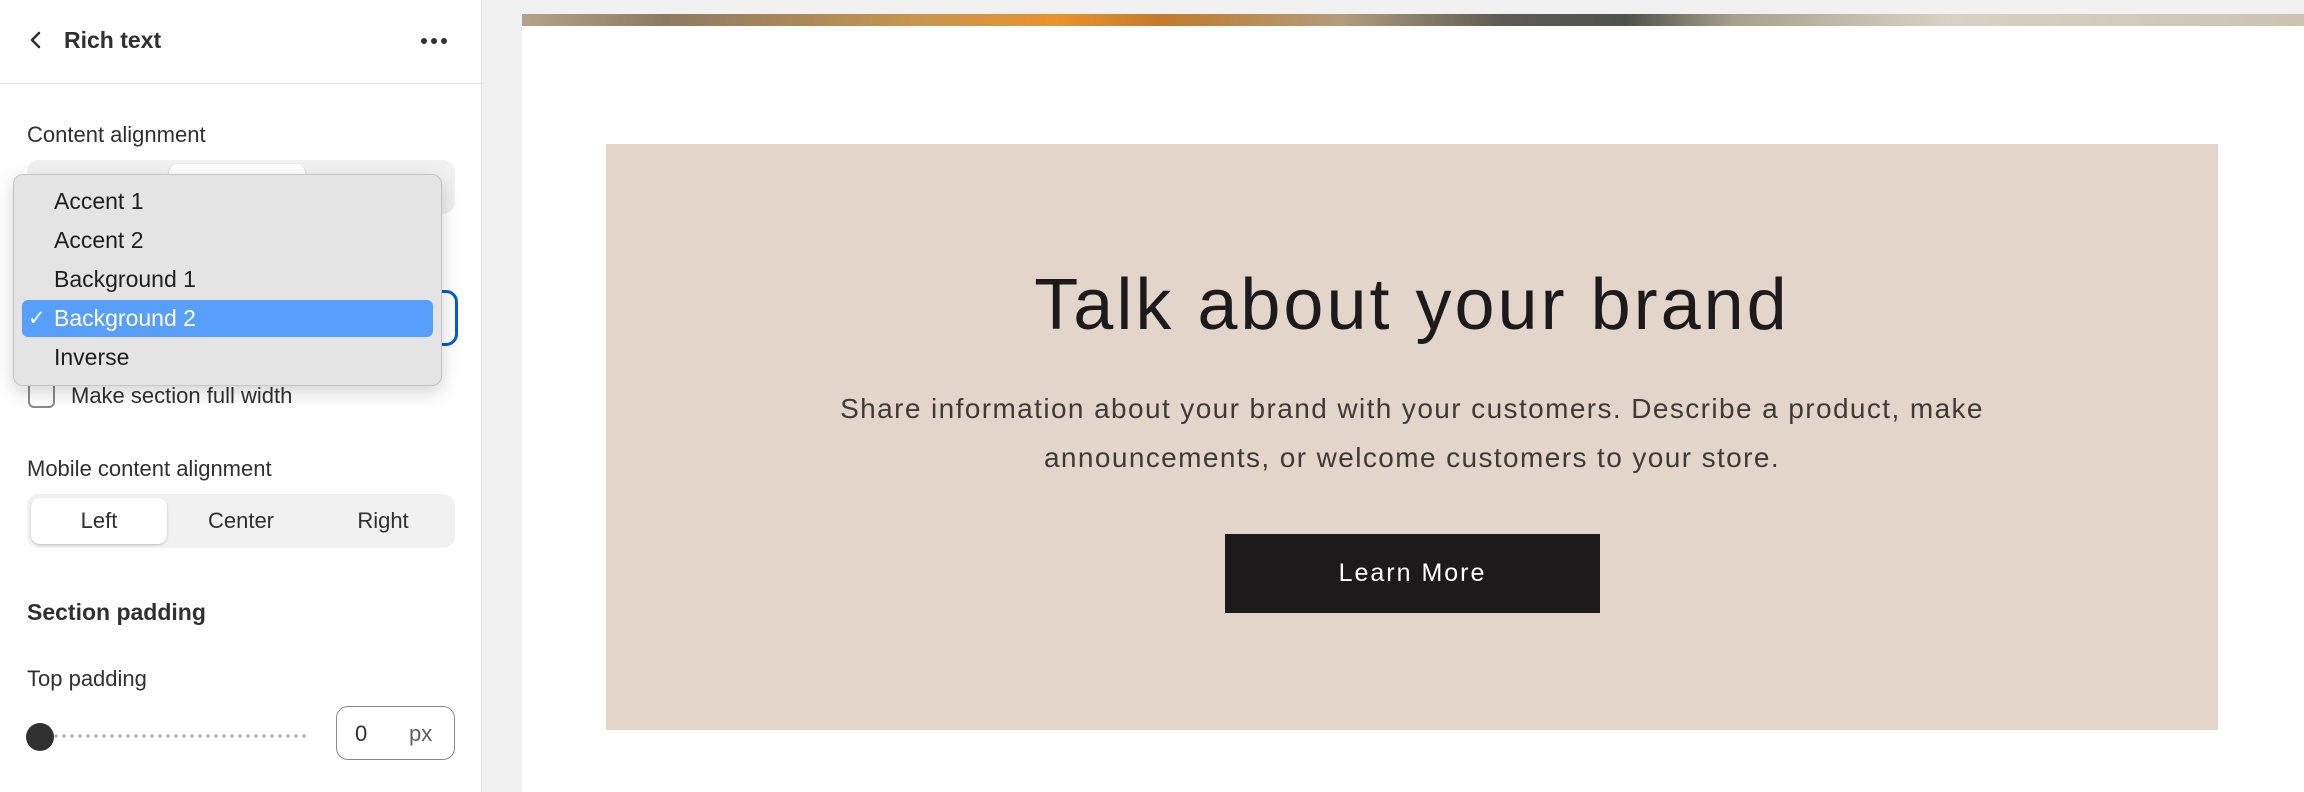 The height and width of the screenshot is (792, 2304). What do you see at coordinates (1412, 573) in the screenshot?
I see `learn-more-button: Learn More` at bounding box center [1412, 573].